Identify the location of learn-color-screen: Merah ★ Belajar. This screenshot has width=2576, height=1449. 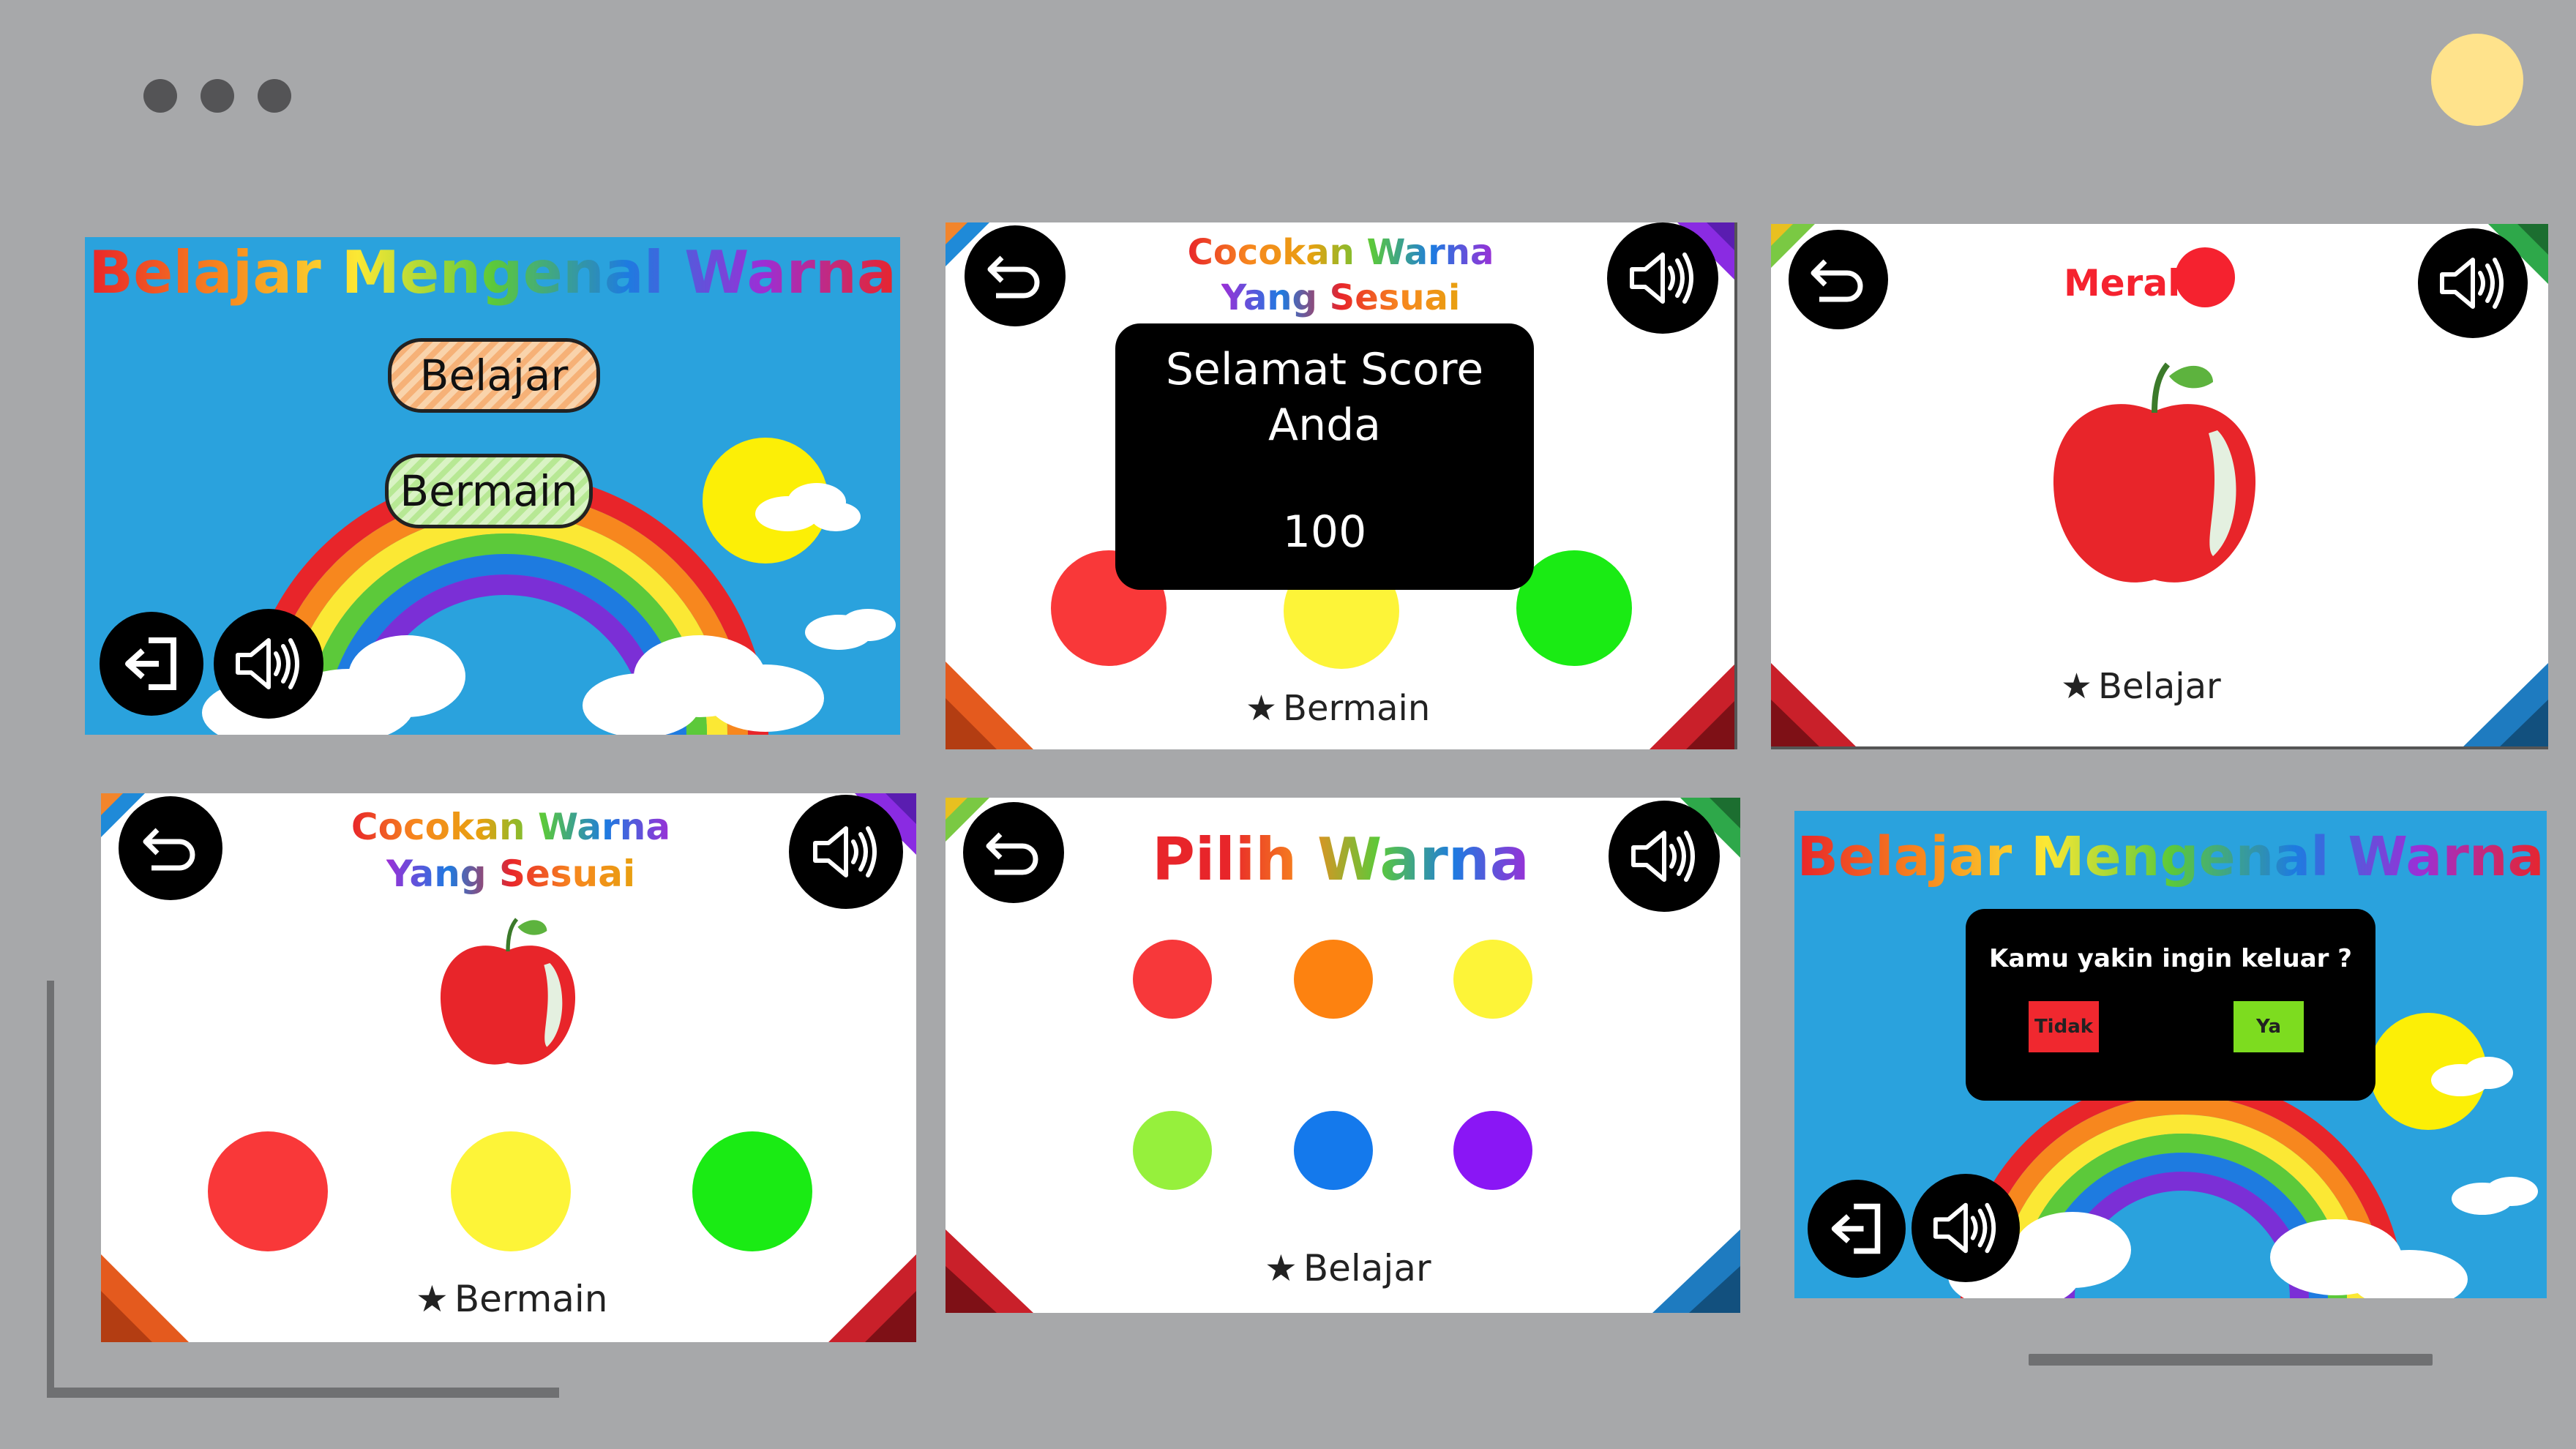
(2159, 486).